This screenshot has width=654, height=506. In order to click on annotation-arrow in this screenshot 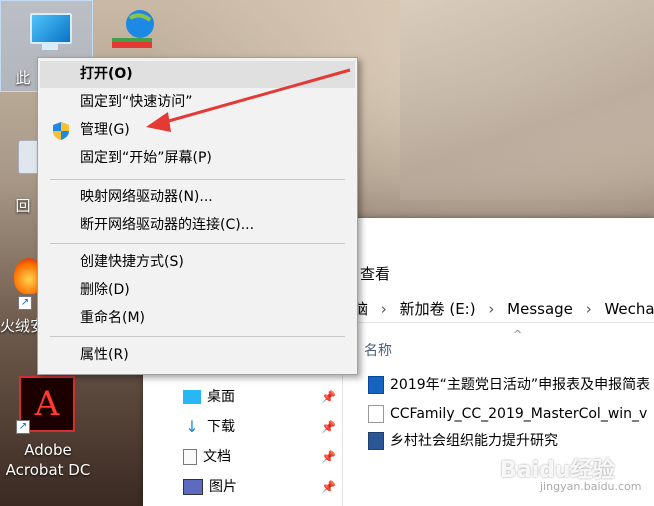, I will do `click(248, 100)`.